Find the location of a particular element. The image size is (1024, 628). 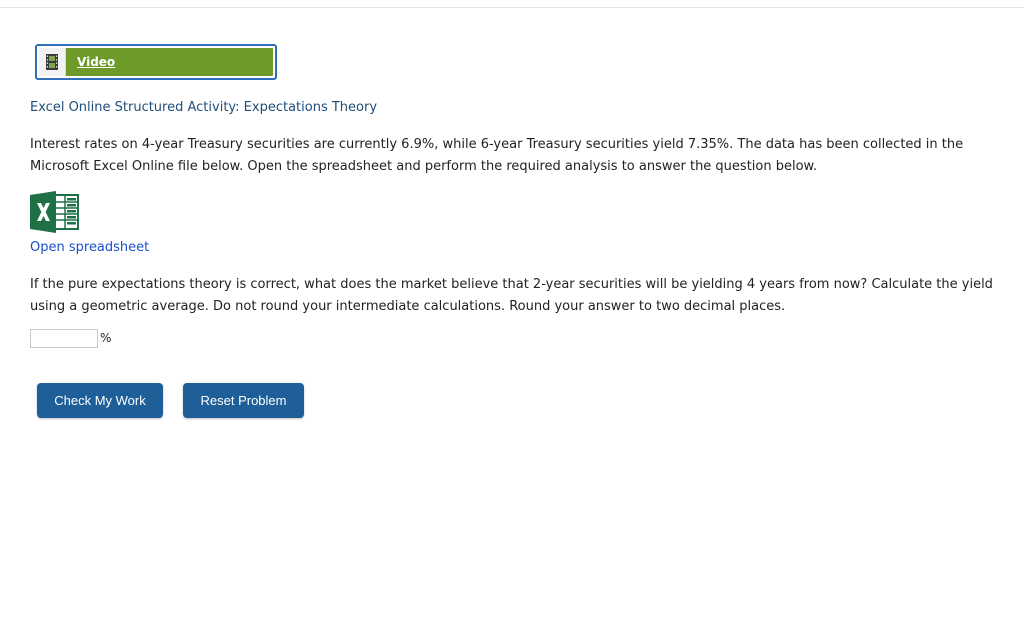

video-button: Video is located at coordinates (156, 62).